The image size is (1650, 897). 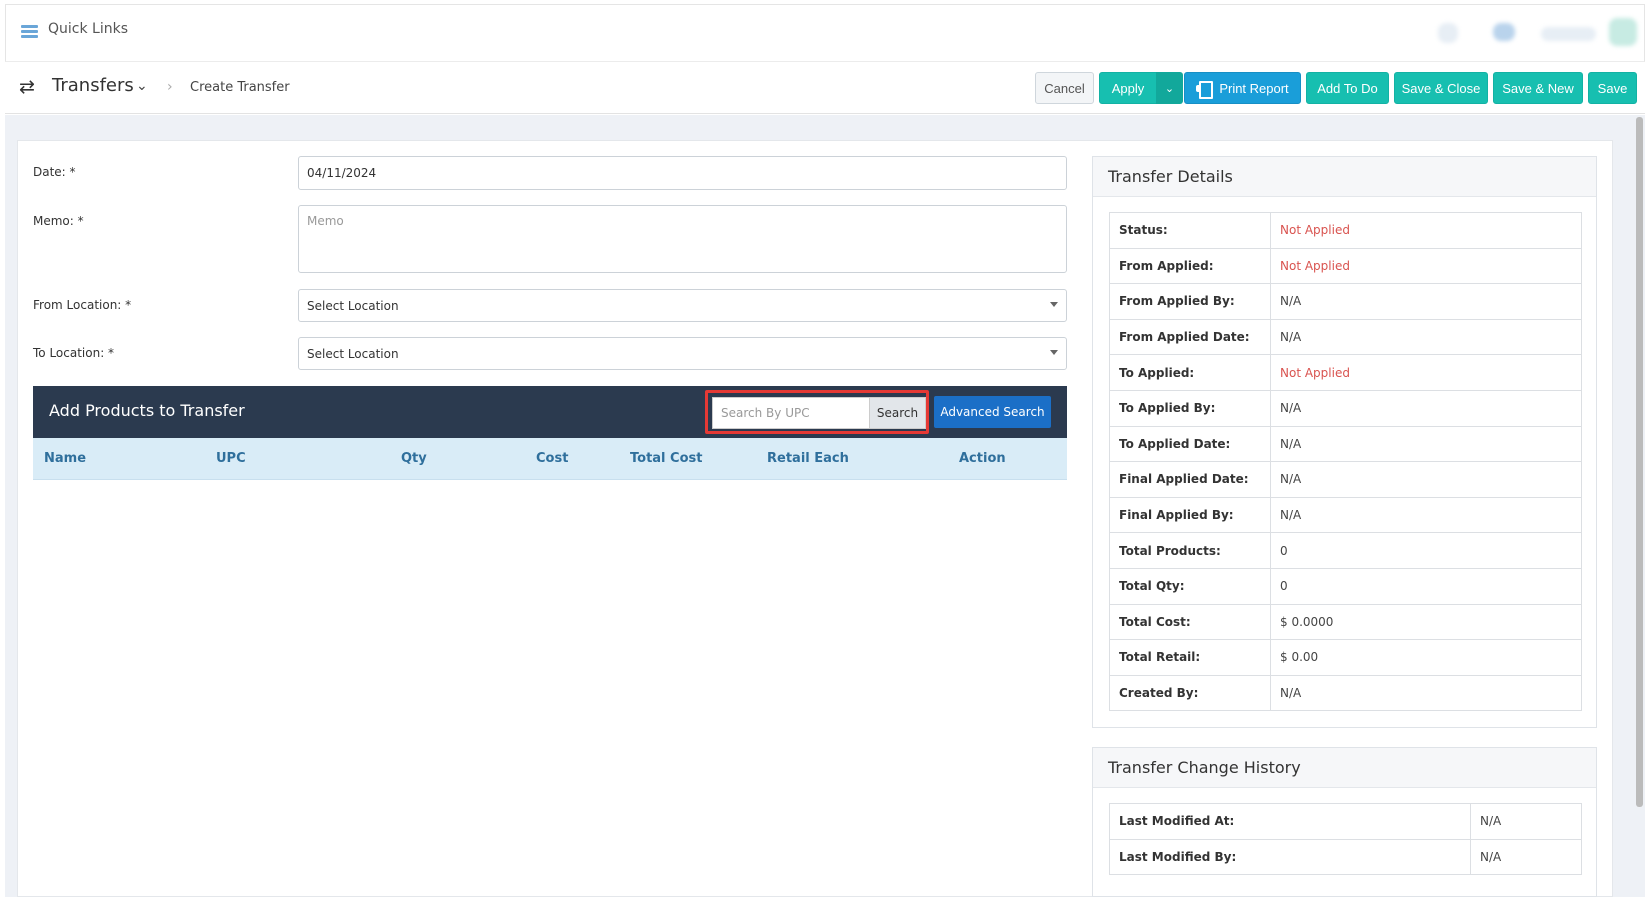 What do you see at coordinates (93, 85) in the screenshot?
I see `page-title: Transfers` at bounding box center [93, 85].